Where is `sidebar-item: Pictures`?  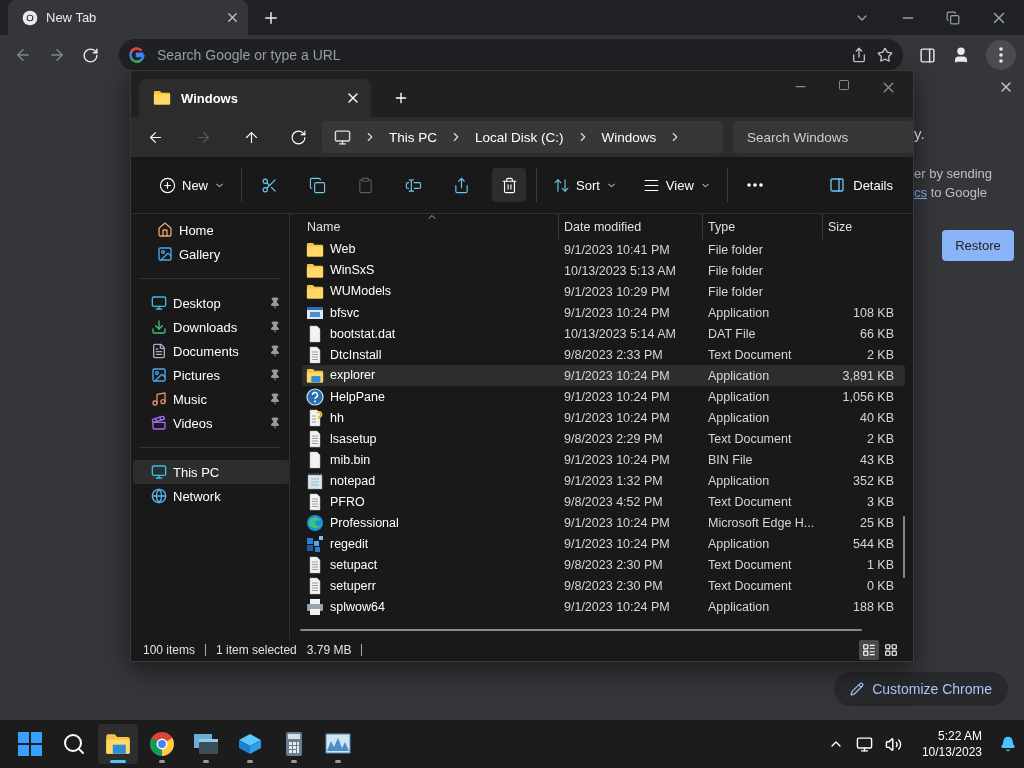
sidebar-item: Pictures is located at coordinates (211, 375).